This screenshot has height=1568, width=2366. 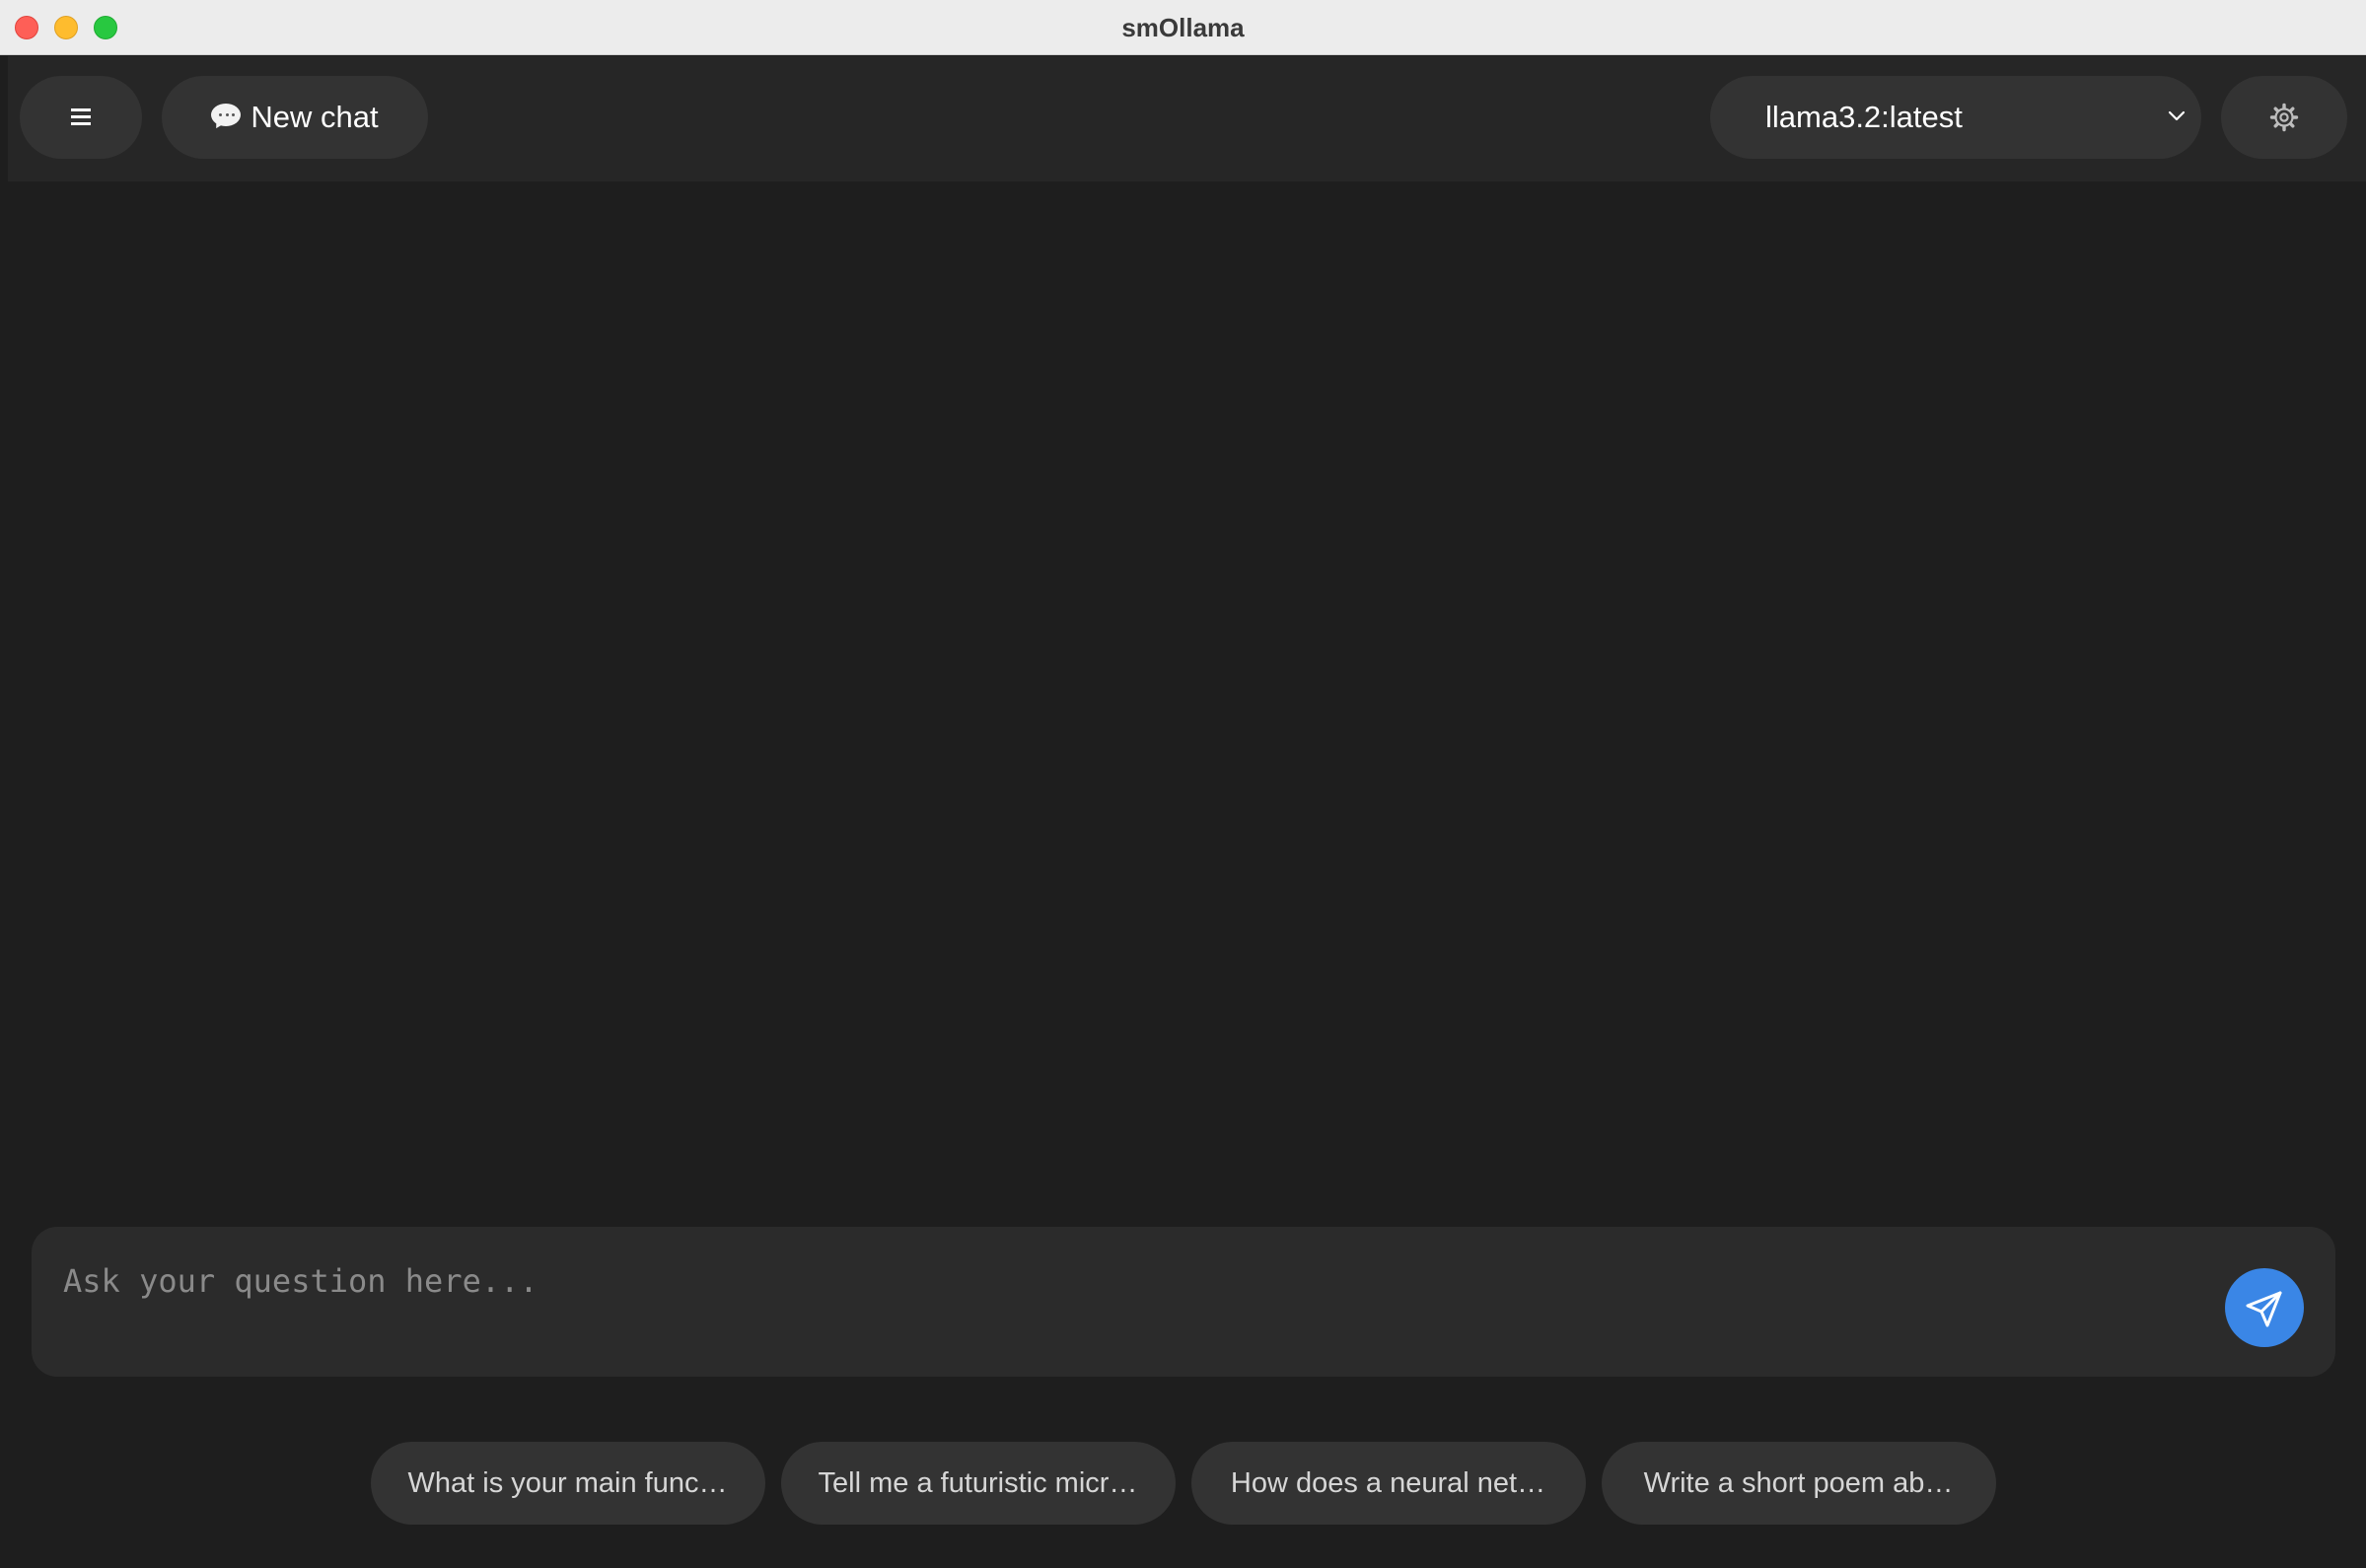 I want to click on speech-bubble-icon, so click(x=227, y=117).